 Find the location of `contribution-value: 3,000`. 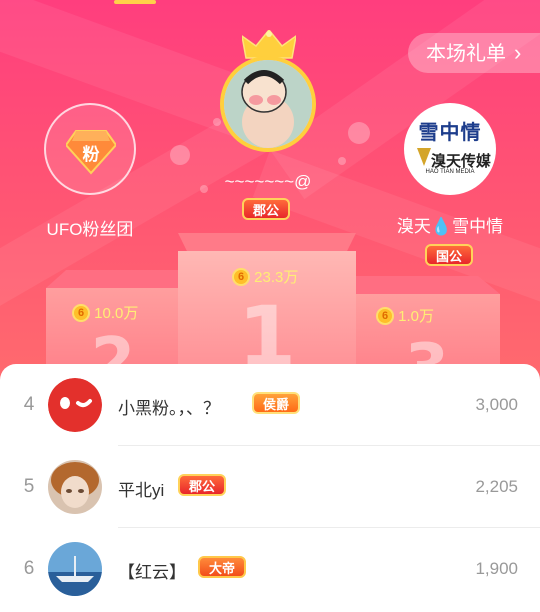

contribution-value: 3,000 is located at coordinates (496, 404).